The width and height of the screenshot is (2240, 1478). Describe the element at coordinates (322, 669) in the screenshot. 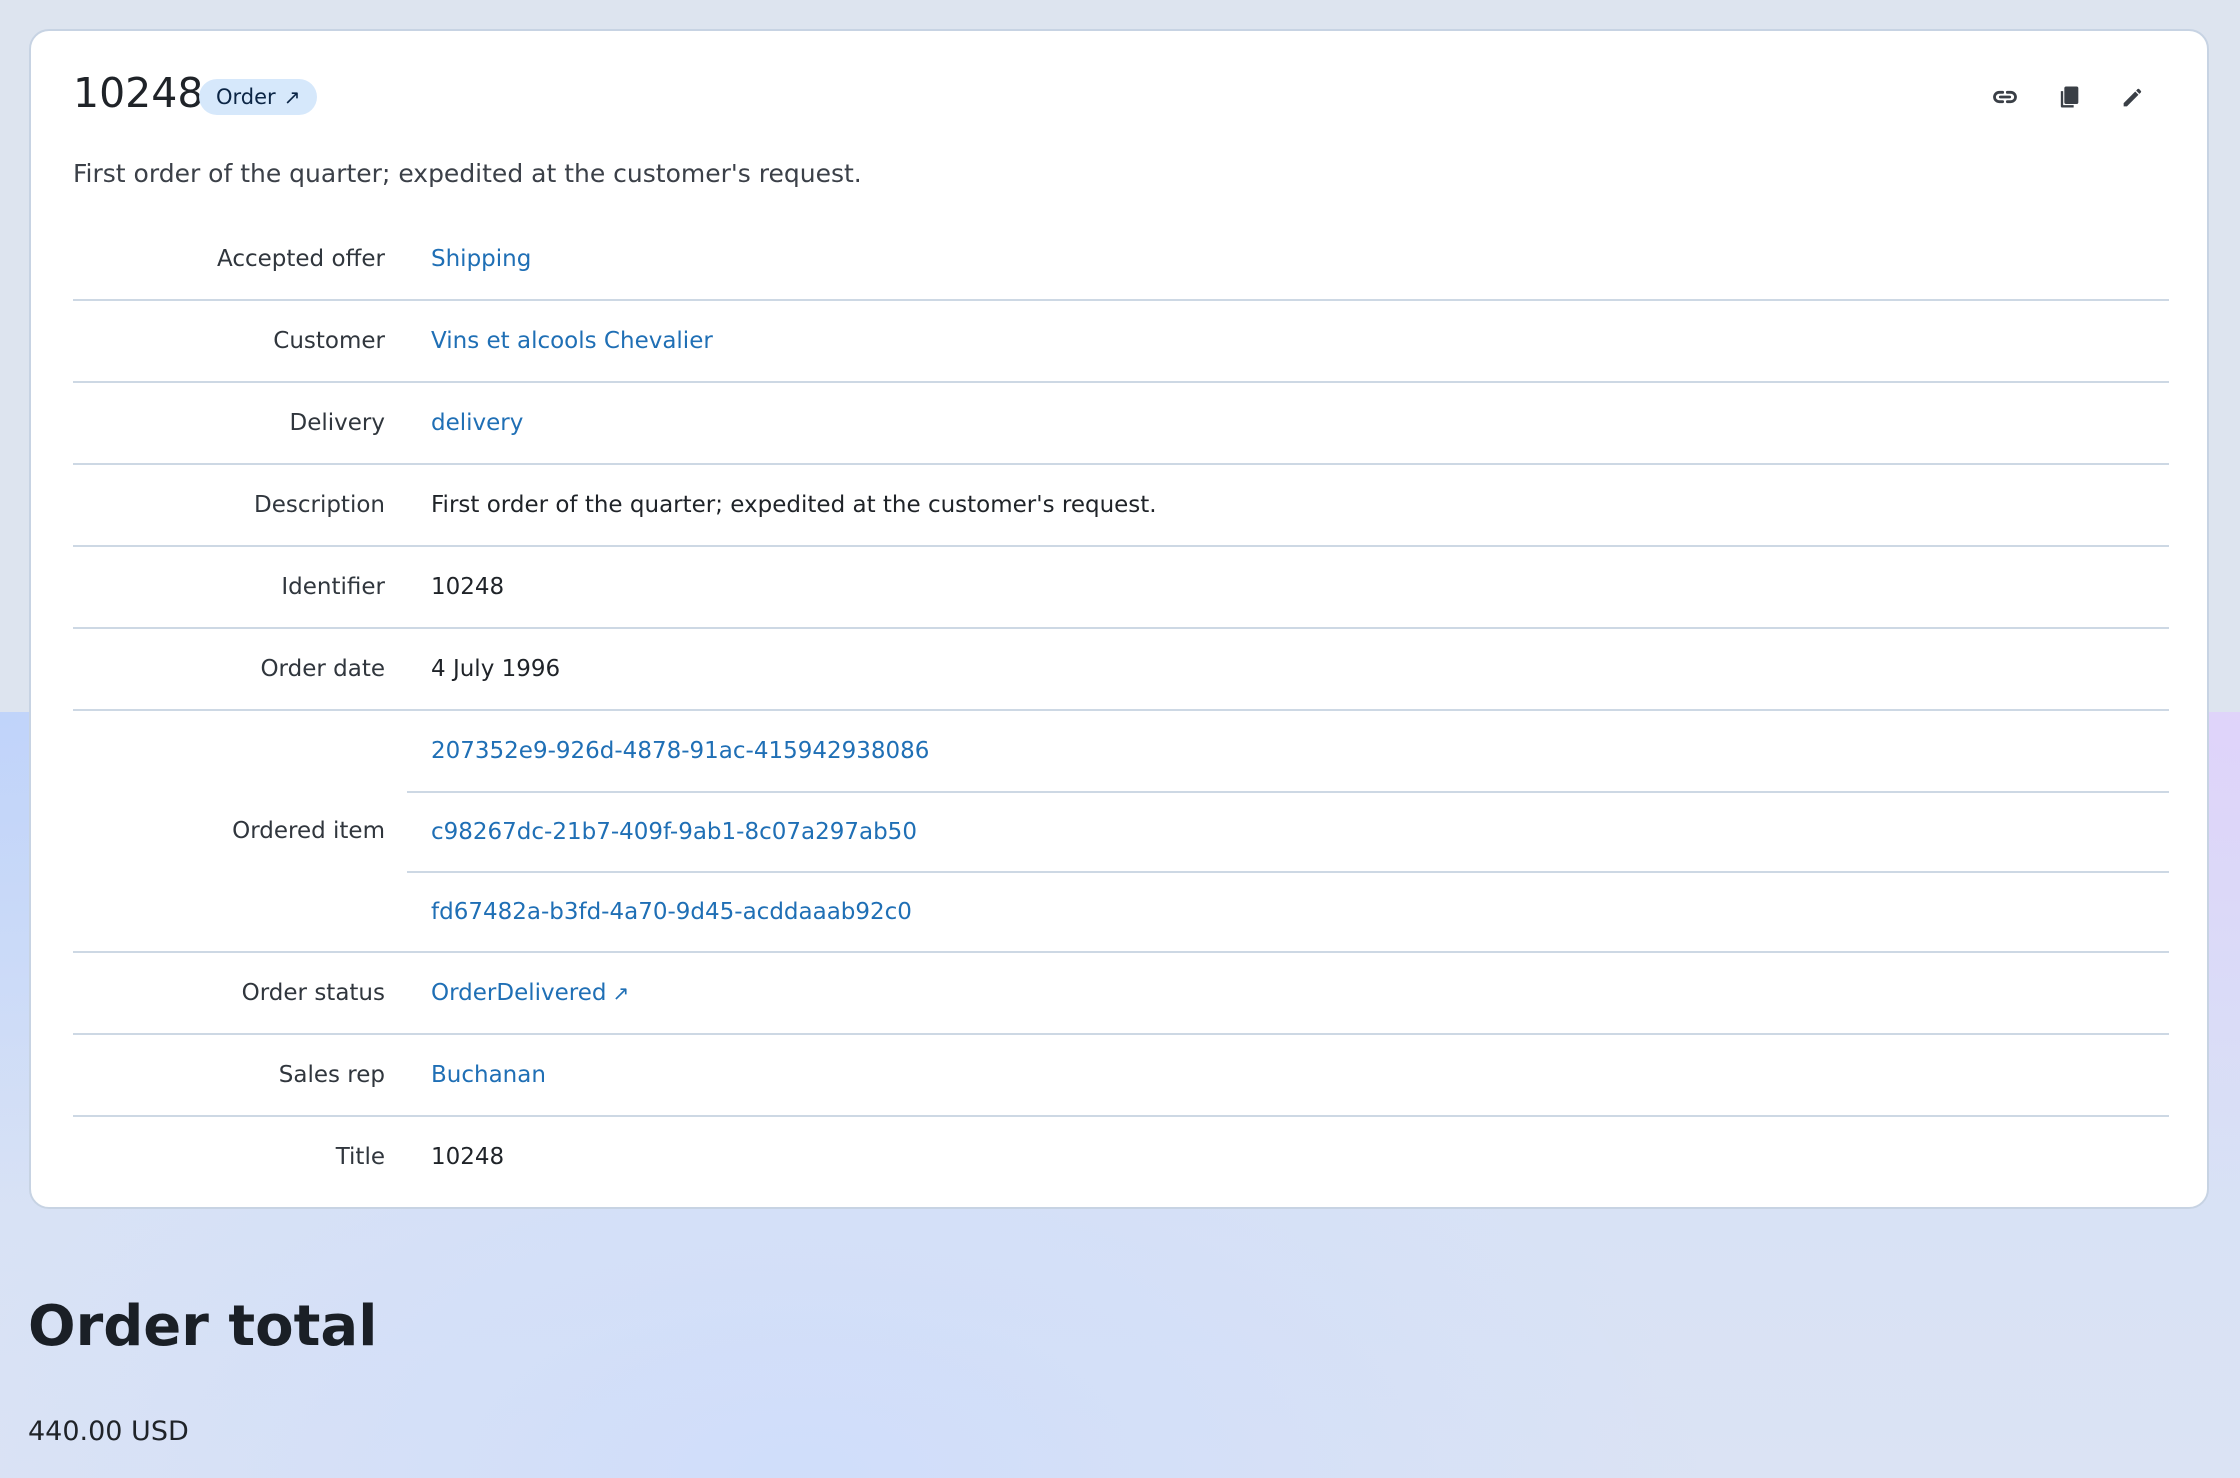

I see `property-label: Order date` at that location.